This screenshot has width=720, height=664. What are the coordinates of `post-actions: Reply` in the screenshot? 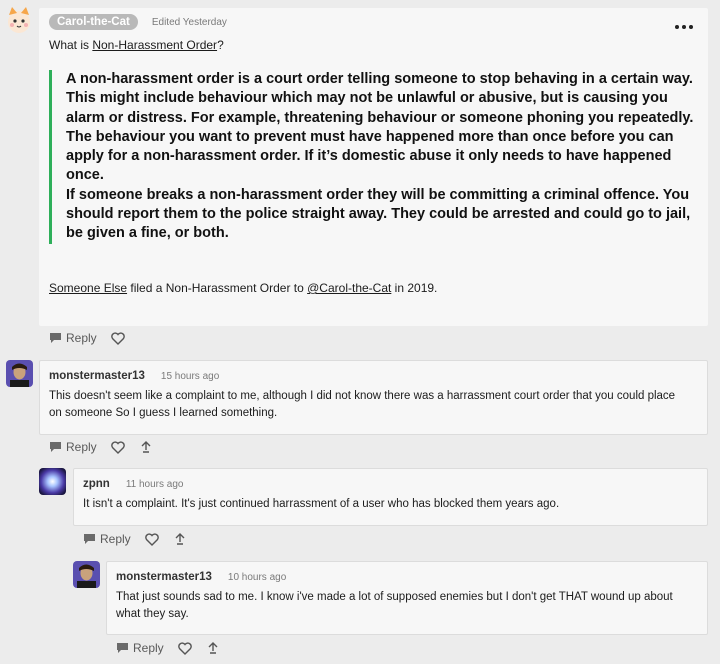 It's located at (87, 338).